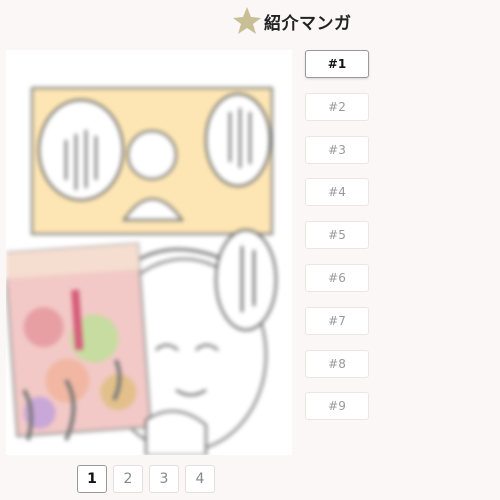 The width and height of the screenshot is (500, 500). What do you see at coordinates (337, 406) in the screenshot?
I see `episode-button-9: #9` at bounding box center [337, 406].